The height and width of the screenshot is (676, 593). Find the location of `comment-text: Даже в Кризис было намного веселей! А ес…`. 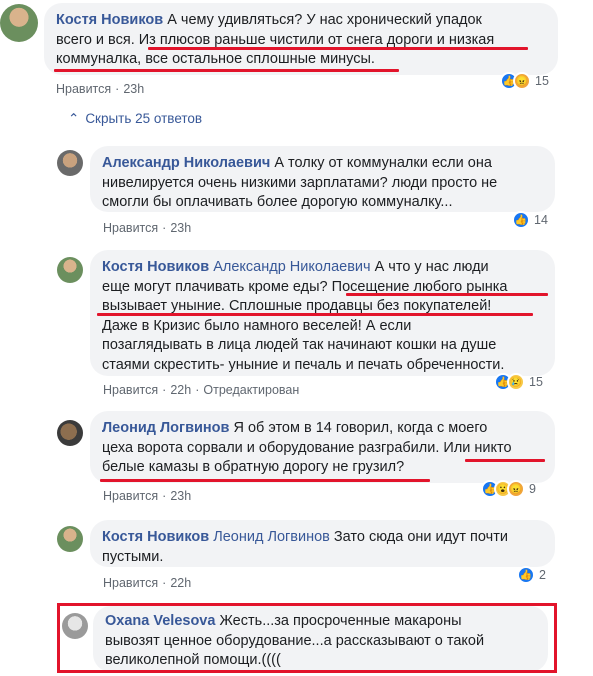

comment-text: Даже в Кризис было намного веселей! А ес… is located at coordinates (257, 325).